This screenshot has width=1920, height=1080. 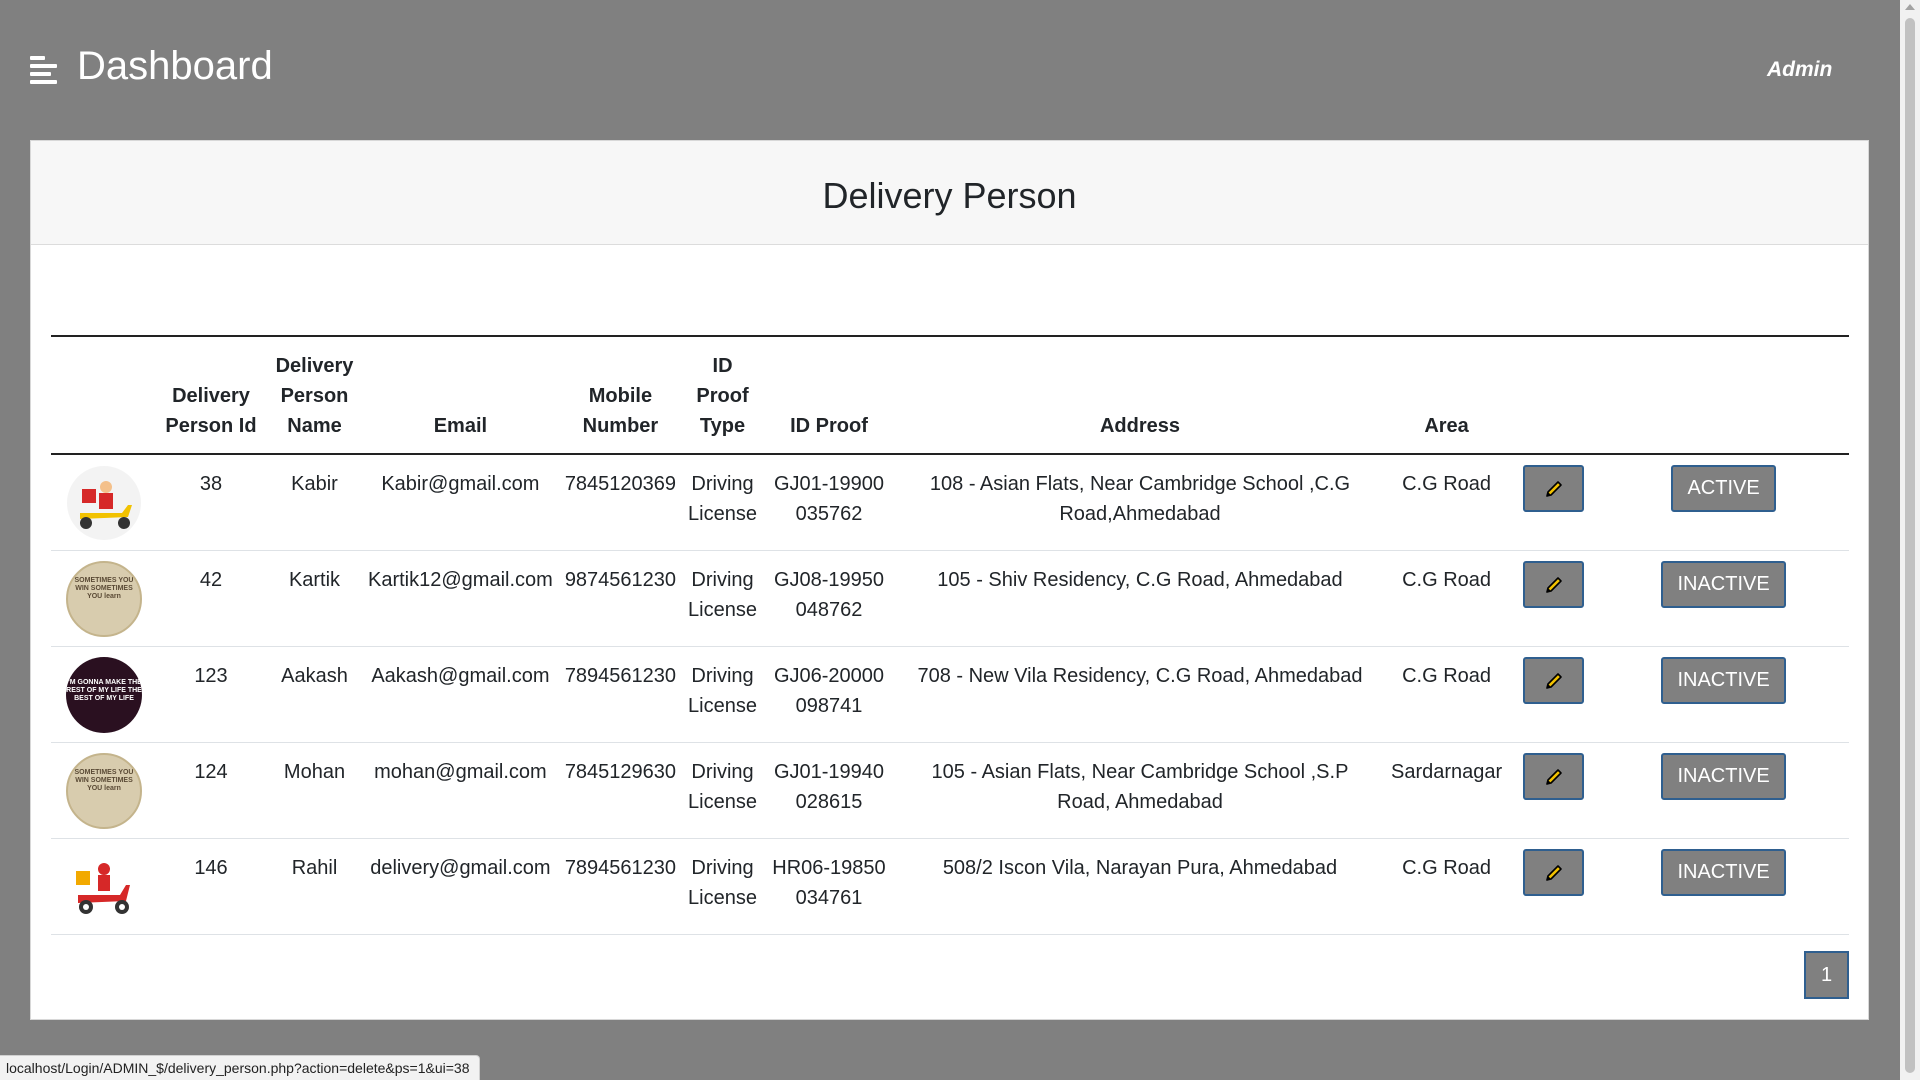 I want to click on col-proof: ID Proof, so click(x=828, y=395).